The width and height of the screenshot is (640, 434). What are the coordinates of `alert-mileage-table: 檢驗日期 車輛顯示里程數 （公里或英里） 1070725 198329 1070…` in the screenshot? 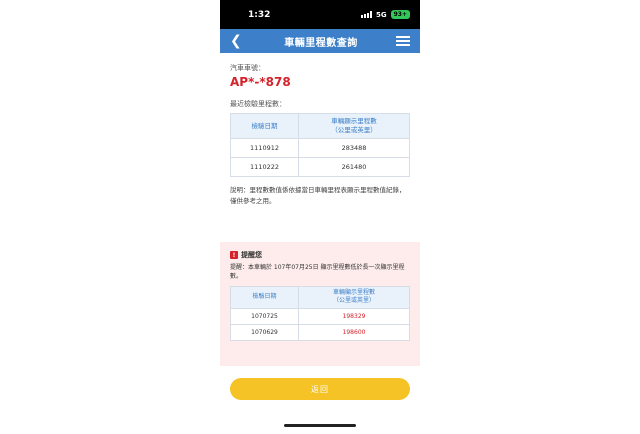 It's located at (319, 313).